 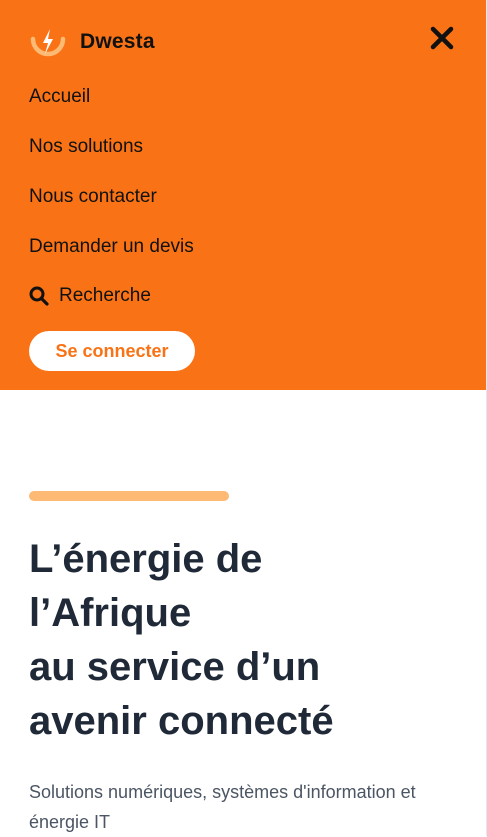 I want to click on nav-item-nous-contacter: Nous contacter, so click(x=93, y=197).